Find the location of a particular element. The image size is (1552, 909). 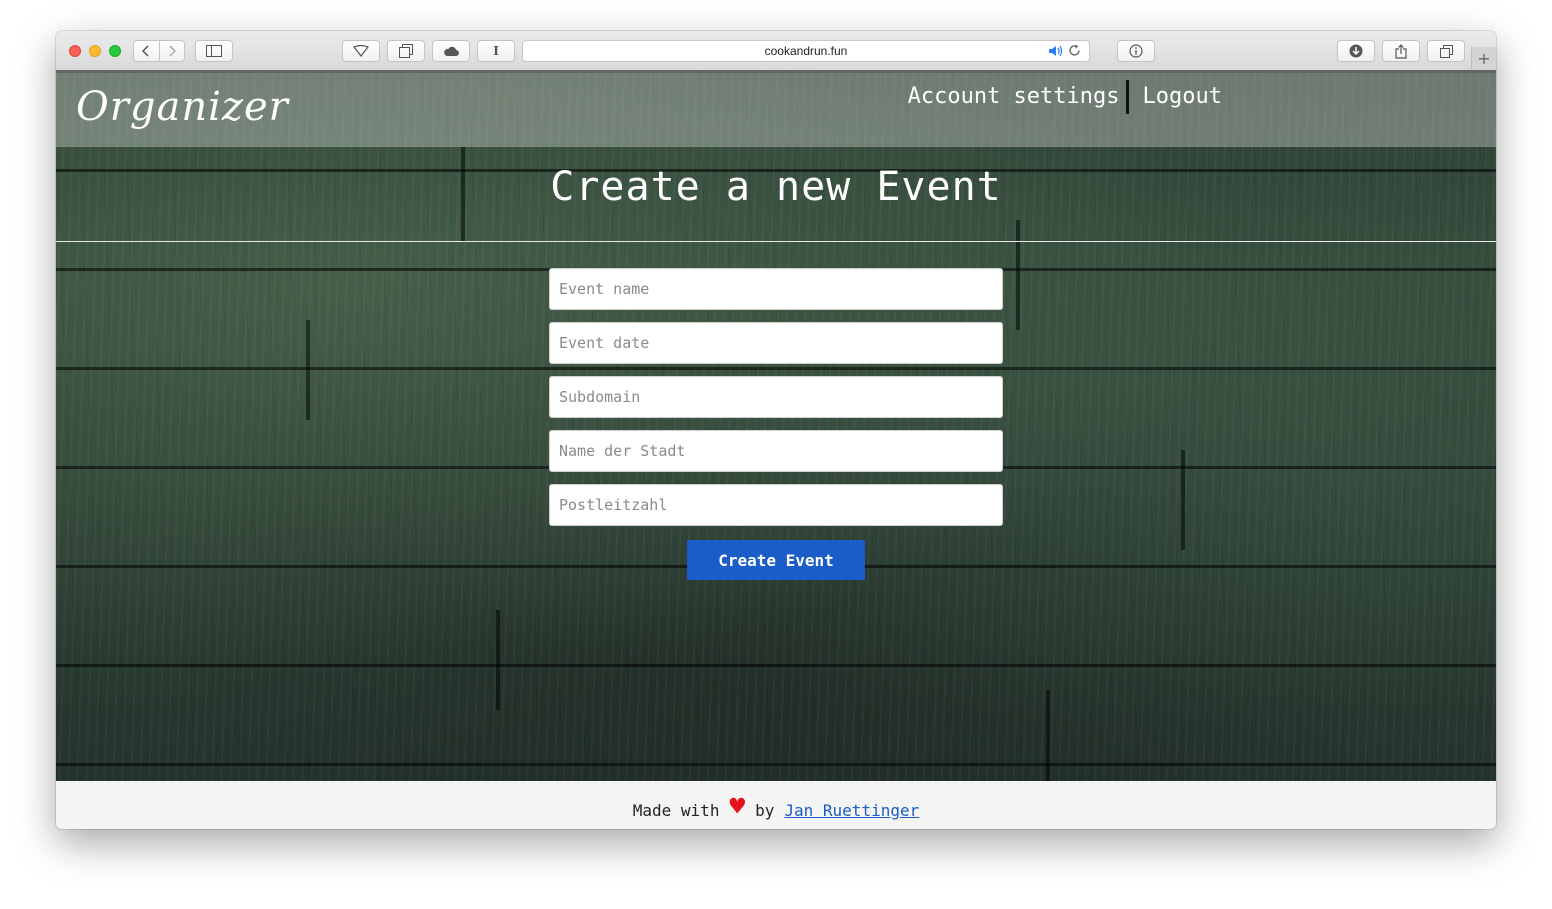

share-icon is located at coordinates (1401, 51).